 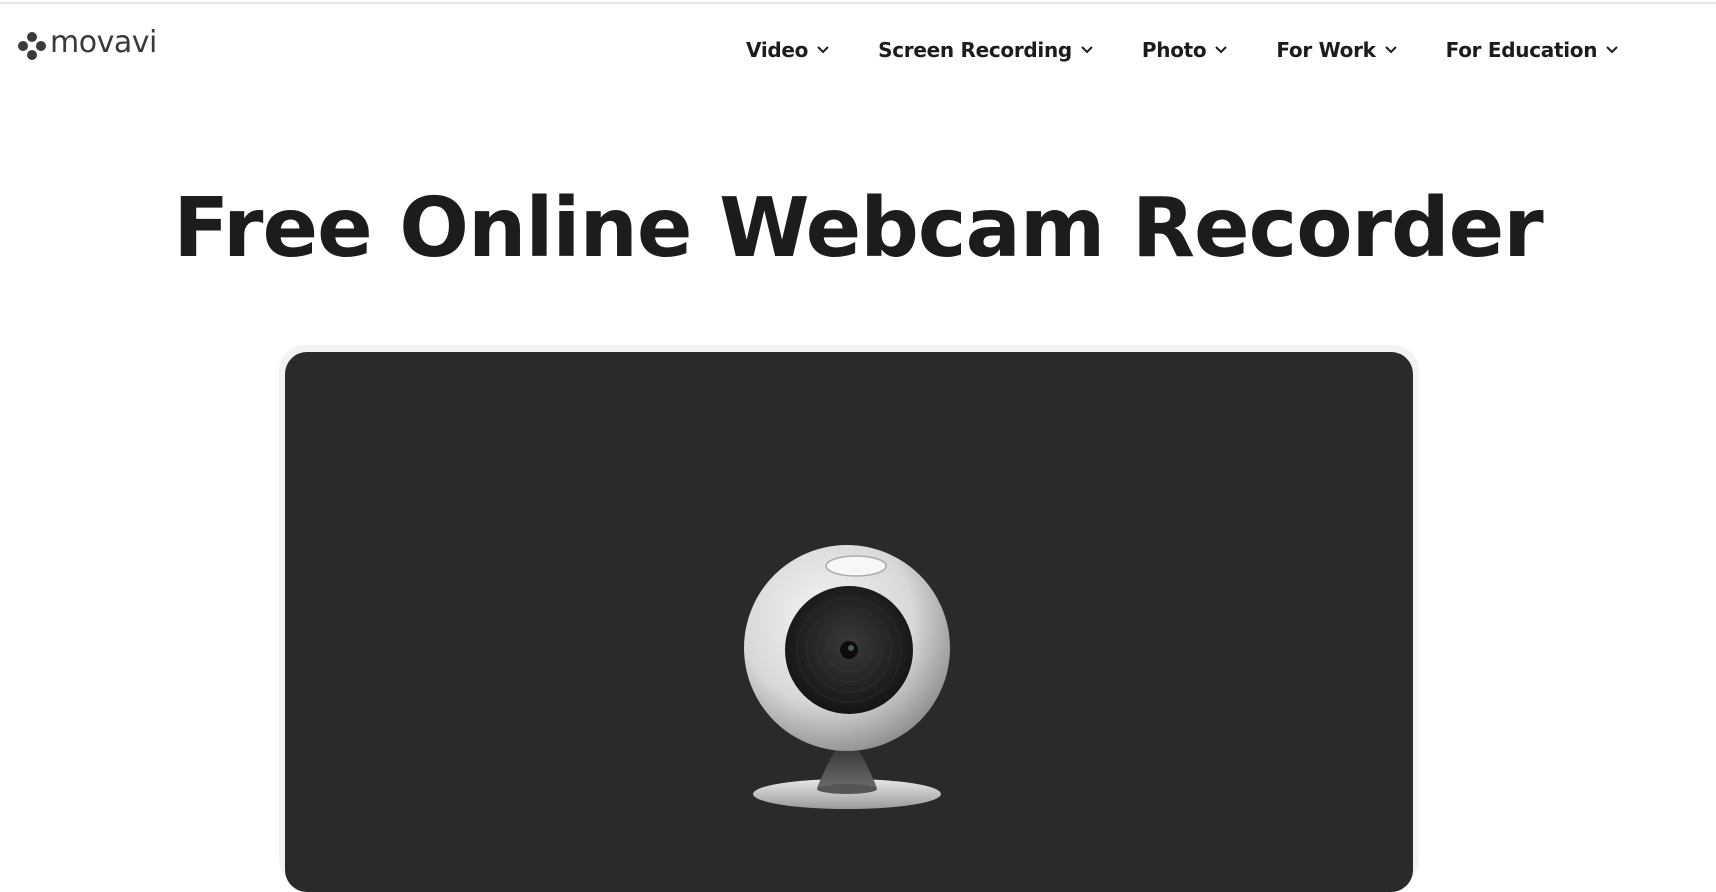 What do you see at coordinates (32, 46) in the screenshot?
I see `logo-dots-icon` at bounding box center [32, 46].